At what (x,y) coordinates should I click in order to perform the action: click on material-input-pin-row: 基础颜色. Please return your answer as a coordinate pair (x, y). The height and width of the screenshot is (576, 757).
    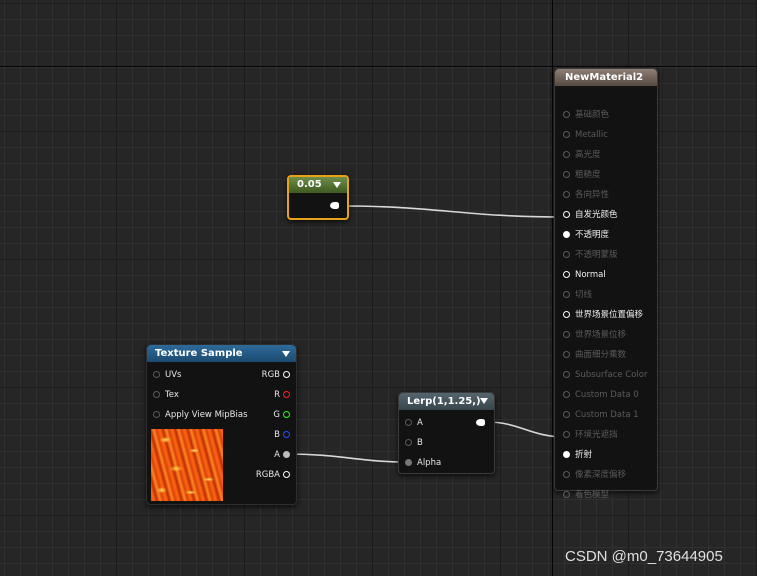
    Looking at the image, I should click on (586, 115).